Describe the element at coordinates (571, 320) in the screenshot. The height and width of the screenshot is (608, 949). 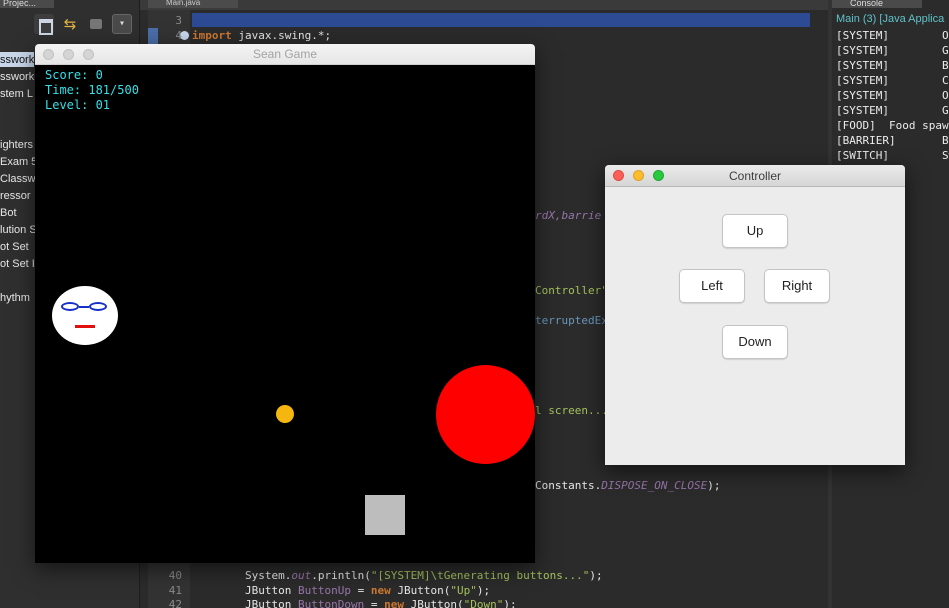
I see `code-fragment: terruptedEx` at that location.